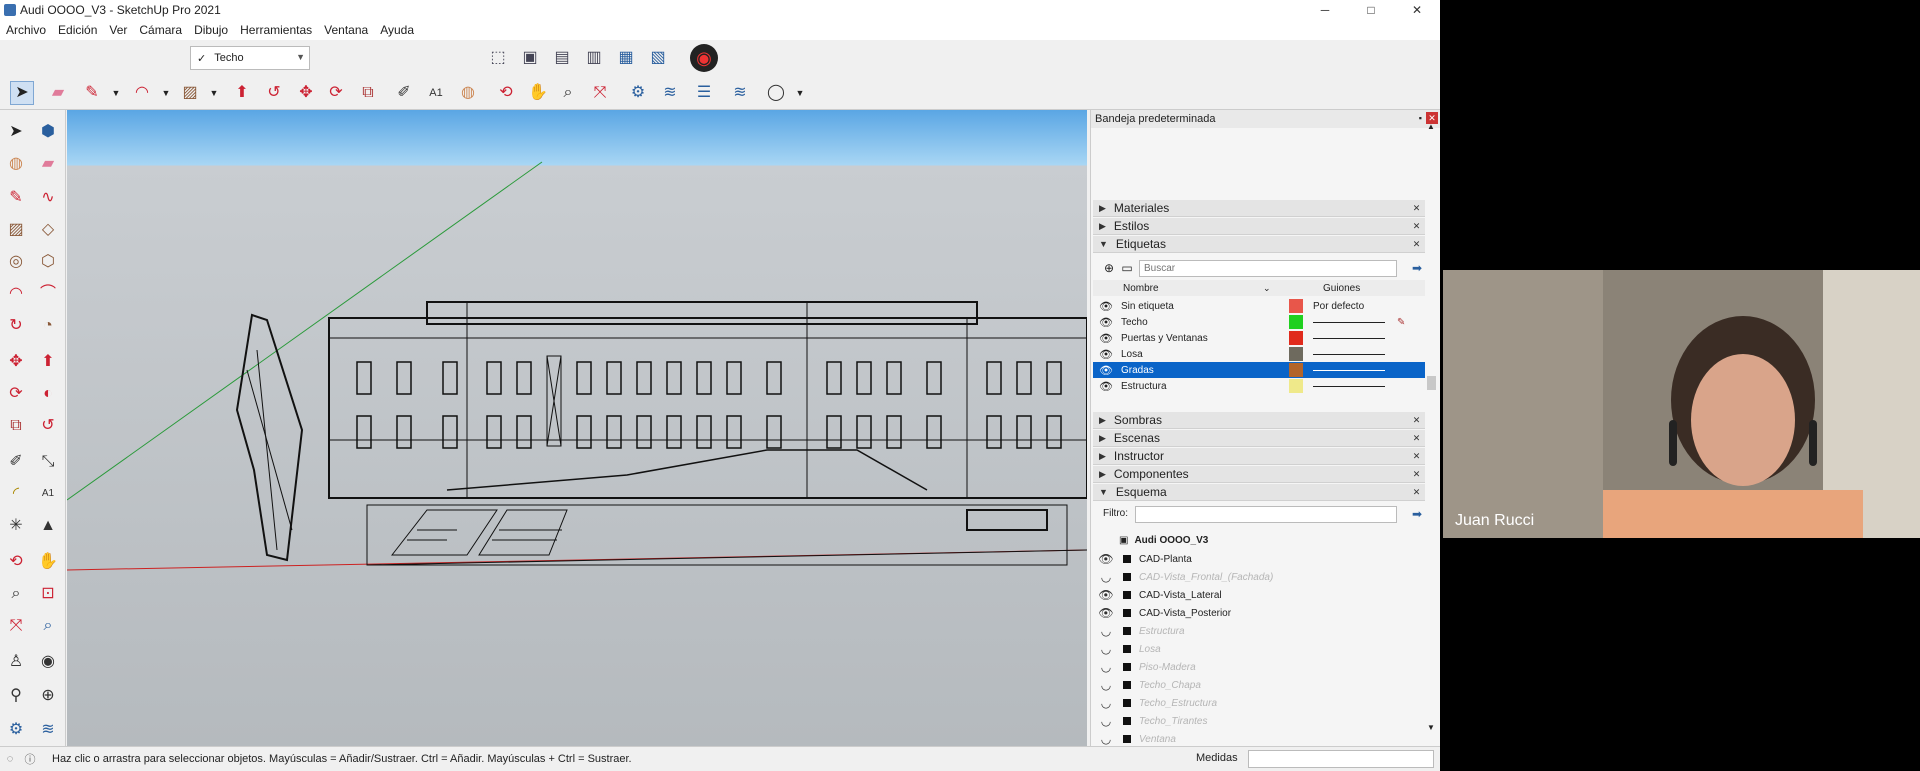 The height and width of the screenshot is (771, 1920). Describe the element at coordinates (16, 462) in the screenshot. I see `tape-measure-icon: ✐` at that location.